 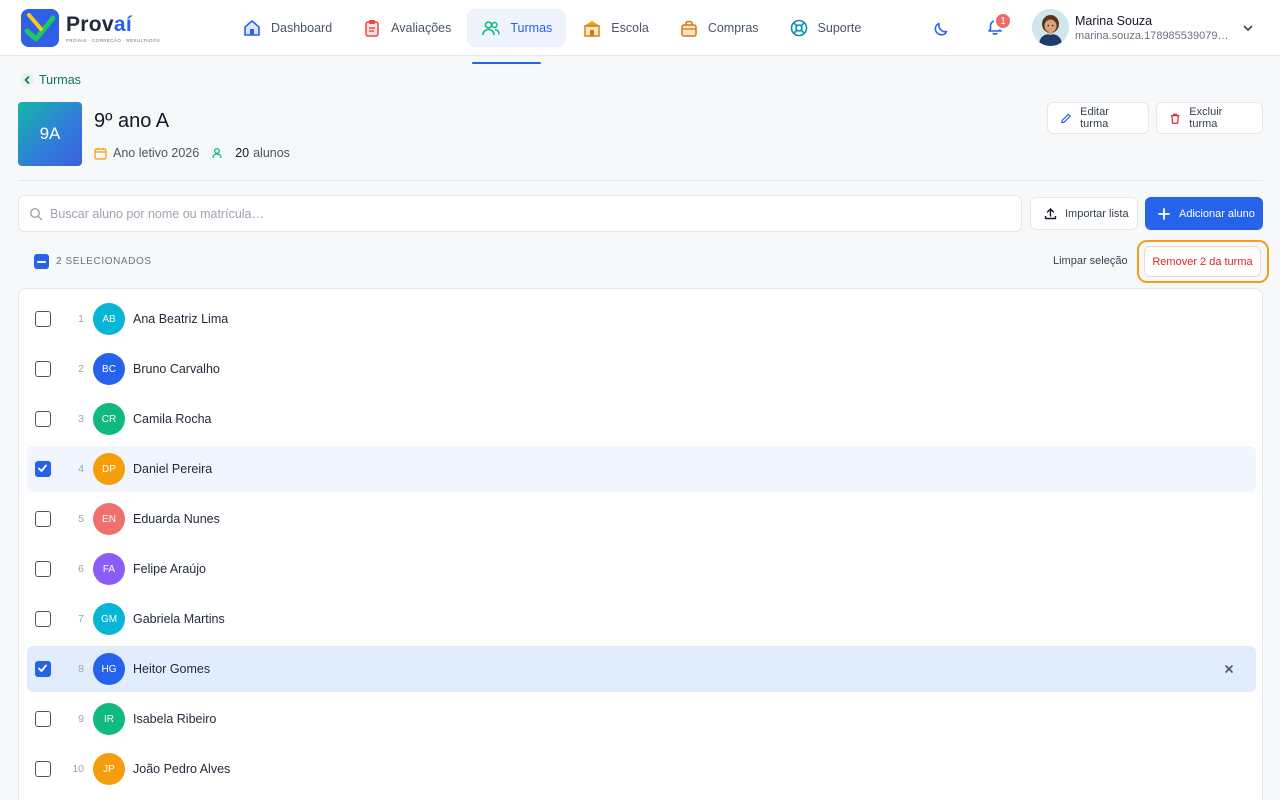 I want to click on search-box, so click(x=520, y=213).